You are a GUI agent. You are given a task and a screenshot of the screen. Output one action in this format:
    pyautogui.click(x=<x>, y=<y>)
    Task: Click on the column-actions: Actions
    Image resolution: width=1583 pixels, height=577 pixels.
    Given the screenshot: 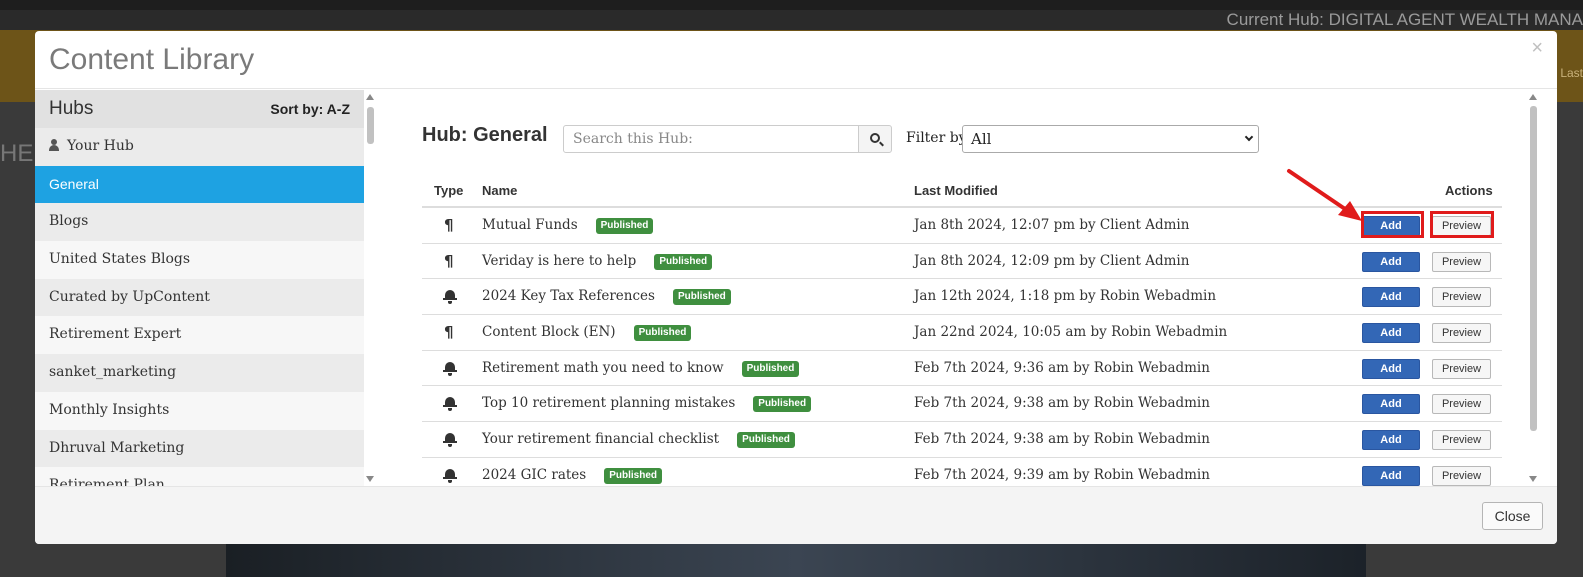 What is the action you would take?
    pyautogui.click(x=1469, y=190)
    